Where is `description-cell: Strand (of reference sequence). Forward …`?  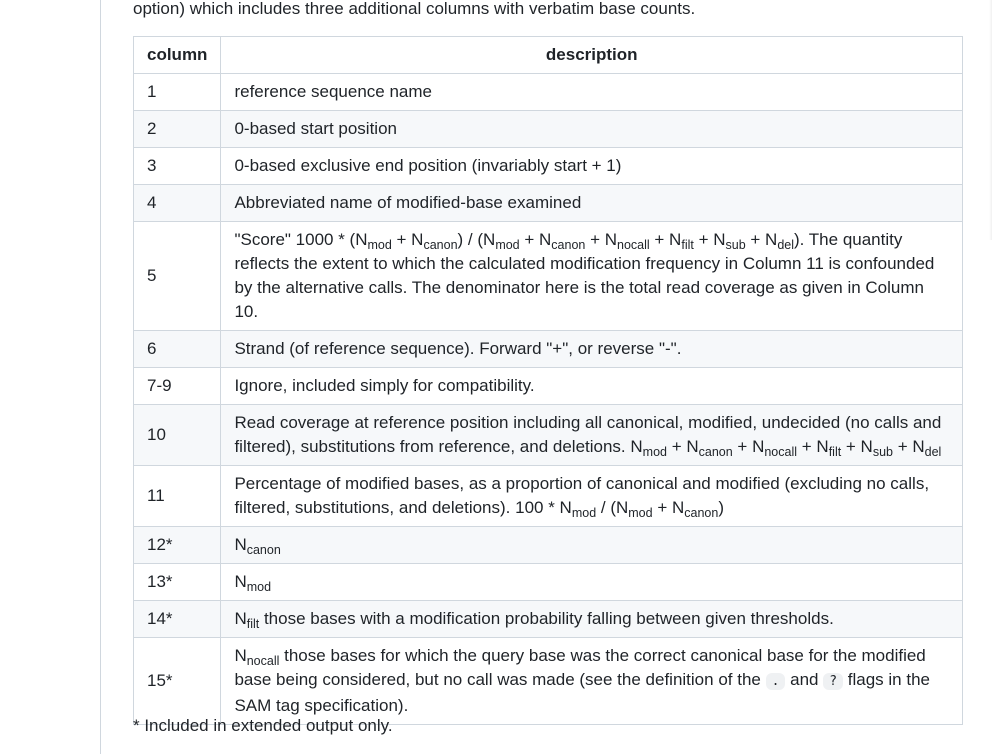
description-cell: Strand (of reference sequence). Forward … is located at coordinates (591, 349).